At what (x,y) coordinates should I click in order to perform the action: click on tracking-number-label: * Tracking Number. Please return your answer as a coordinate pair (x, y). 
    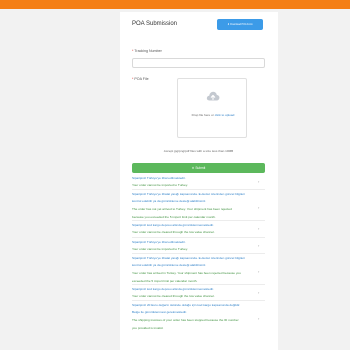
    Looking at the image, I should click on (147, 51).